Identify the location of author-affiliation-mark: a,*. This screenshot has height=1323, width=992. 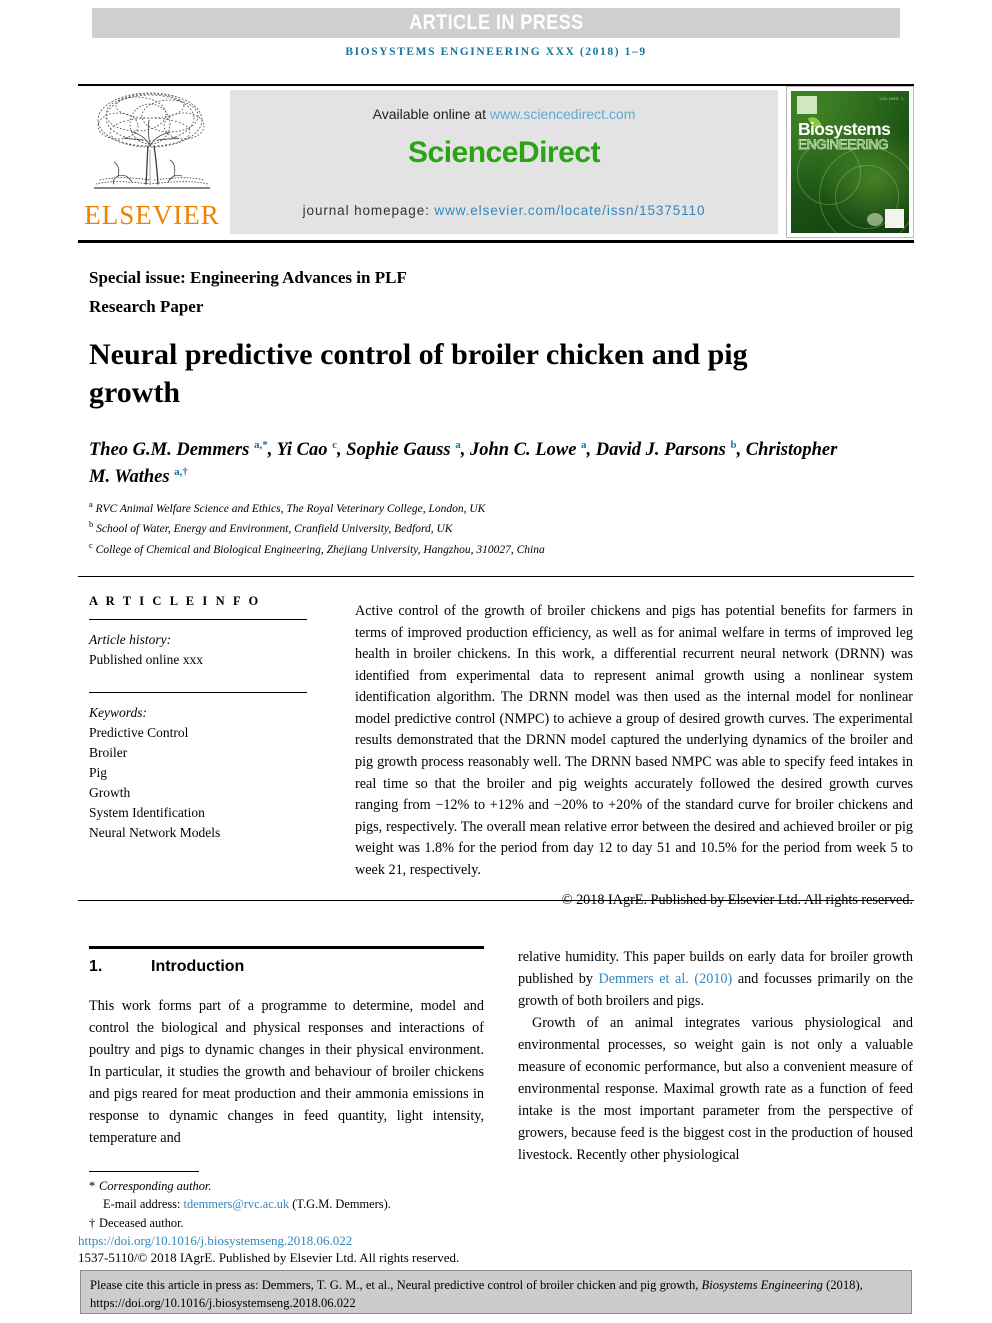
(260, 444).